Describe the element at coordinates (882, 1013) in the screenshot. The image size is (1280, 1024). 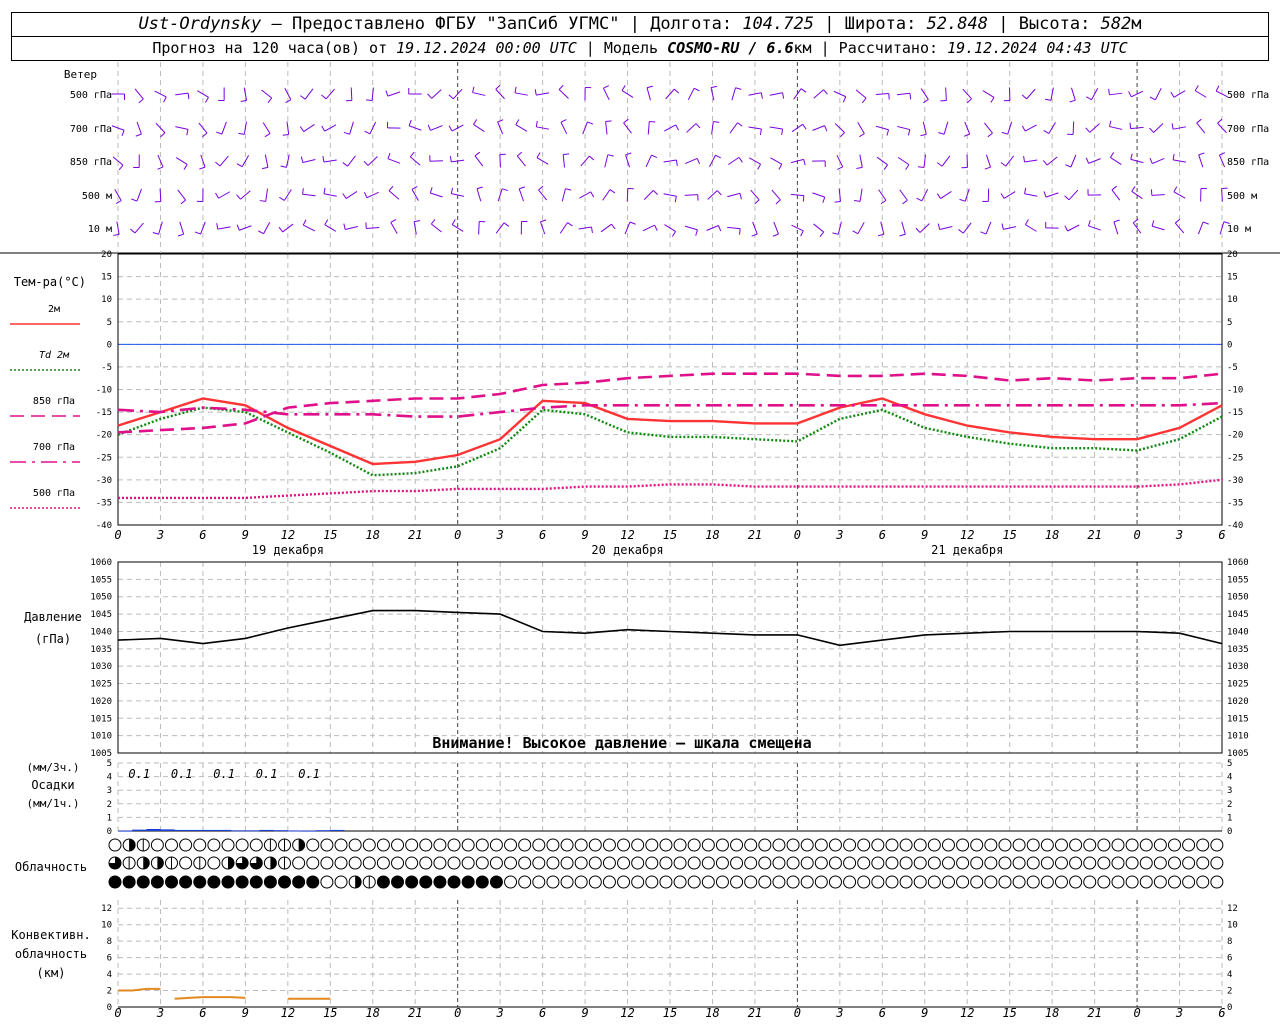
I see `hour-tick-label: 6` at that location.